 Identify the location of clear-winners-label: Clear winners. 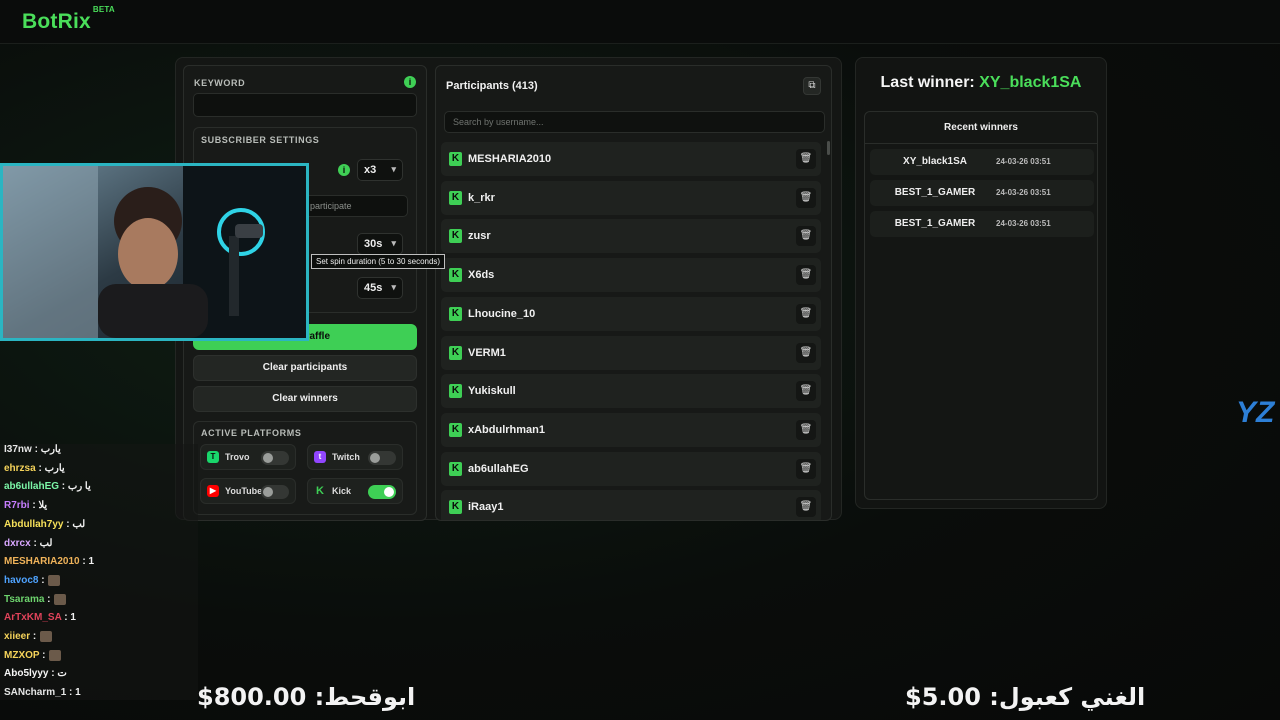
(305, 398).